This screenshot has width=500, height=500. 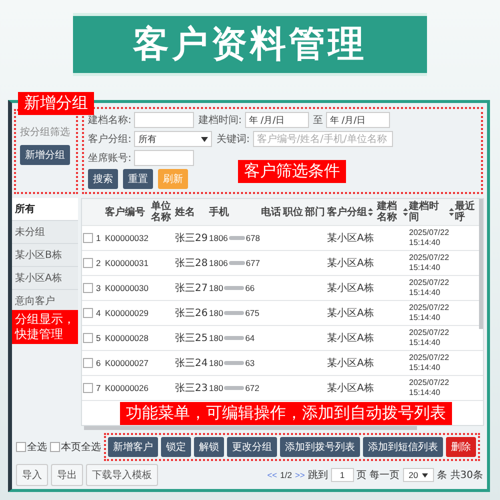 What do you see at coordinates (431, 212) in the screenshot?
I see `column-header: 建档时间` at bounding box center [431, 212].